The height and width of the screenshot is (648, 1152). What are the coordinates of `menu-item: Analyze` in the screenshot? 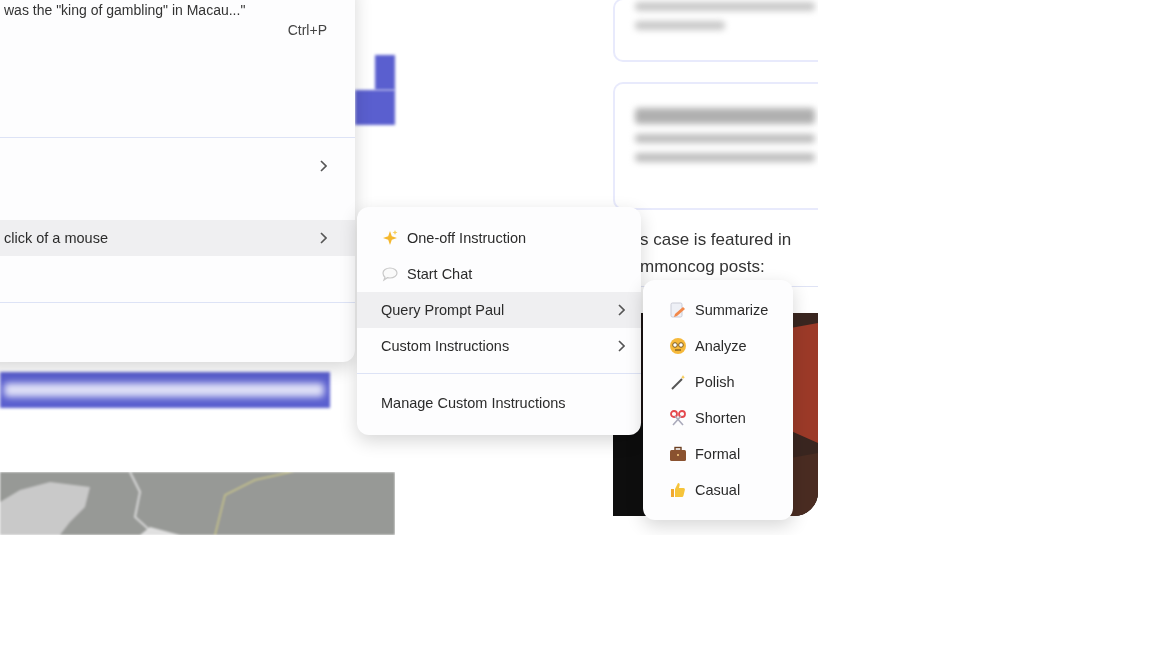 It's located at (718, 346).